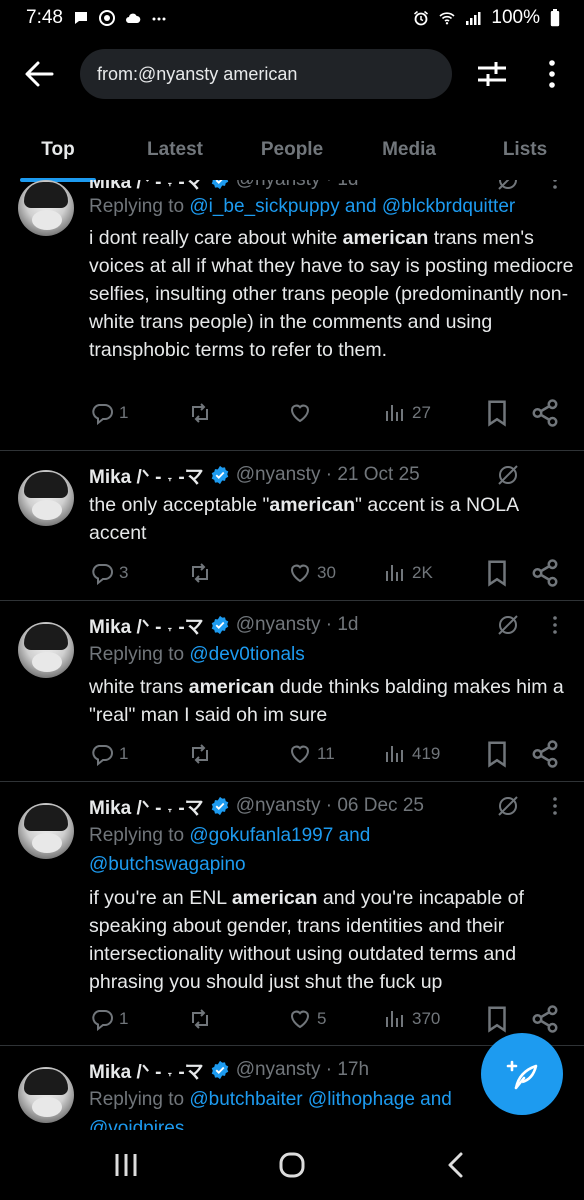 The image size is (584, 1200). I want to click on handle-and-time: @nyansty · 06 Dec 25, so click(329, 805).